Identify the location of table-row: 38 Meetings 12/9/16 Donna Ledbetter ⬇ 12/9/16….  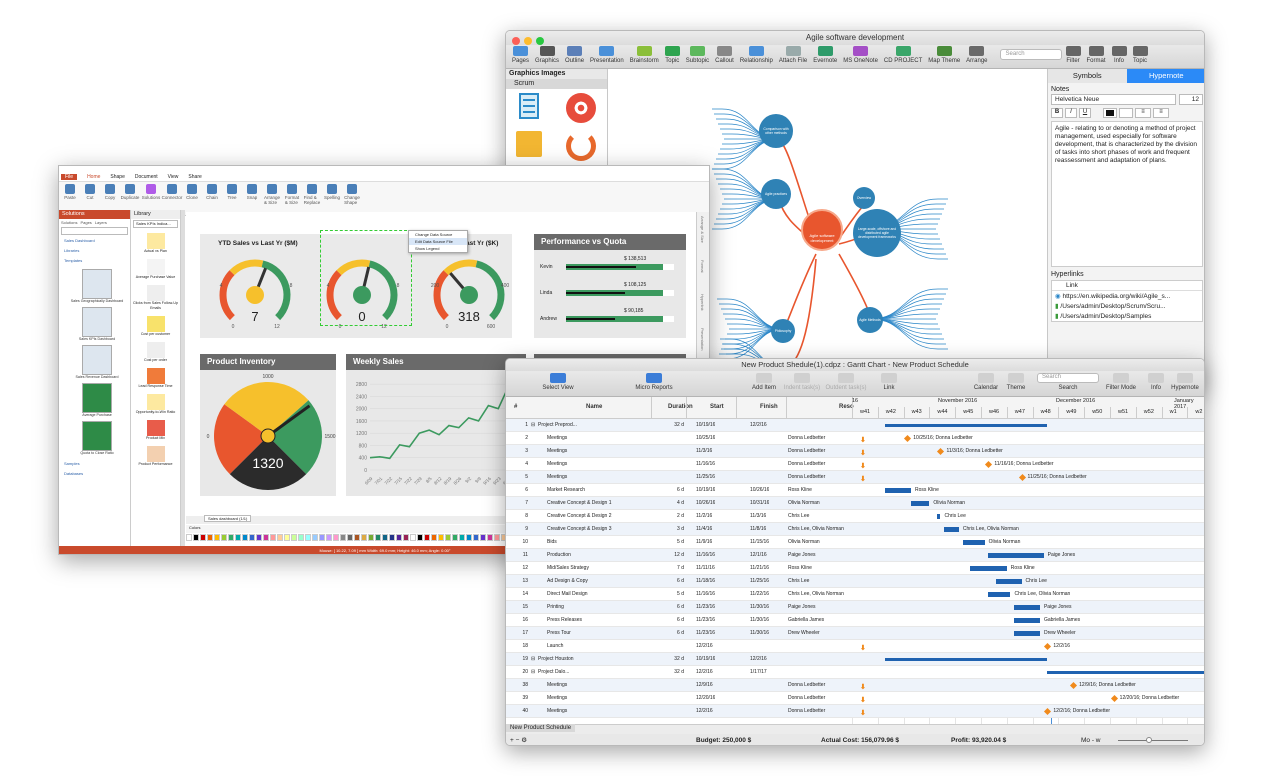
(855, 685).